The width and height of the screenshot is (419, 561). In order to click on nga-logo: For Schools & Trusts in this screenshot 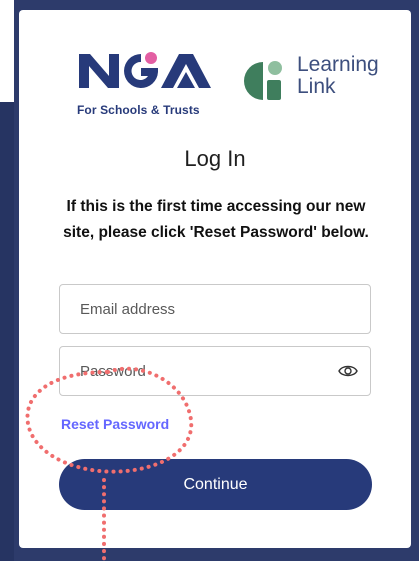, I will do `click(147, 85)`.